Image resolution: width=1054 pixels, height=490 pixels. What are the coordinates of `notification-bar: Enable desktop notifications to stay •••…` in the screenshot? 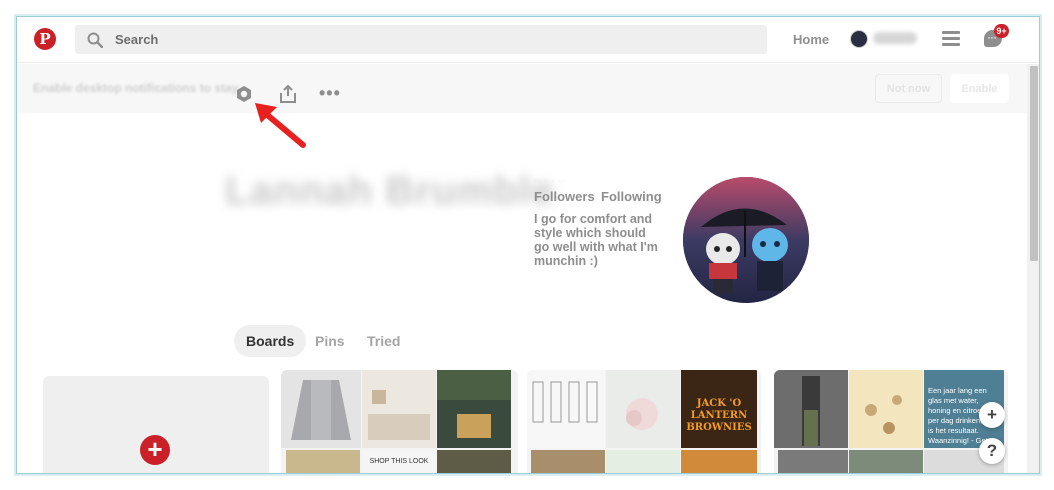 It's located at (522, 88).